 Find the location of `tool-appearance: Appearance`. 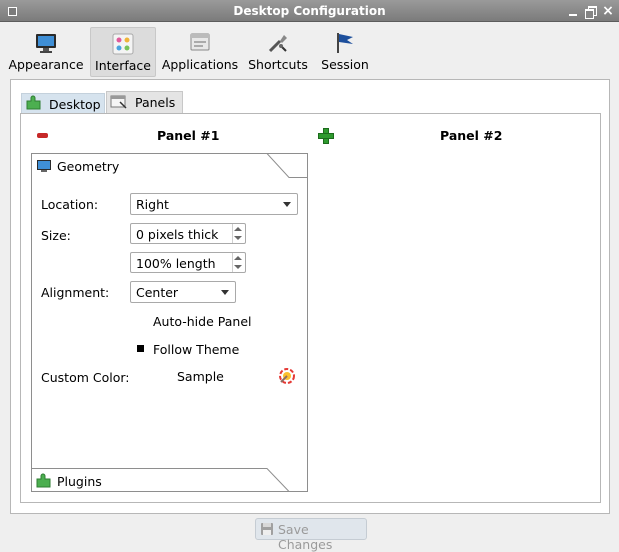

tool-appearance: Appearance is located at coordinates (46, 52).